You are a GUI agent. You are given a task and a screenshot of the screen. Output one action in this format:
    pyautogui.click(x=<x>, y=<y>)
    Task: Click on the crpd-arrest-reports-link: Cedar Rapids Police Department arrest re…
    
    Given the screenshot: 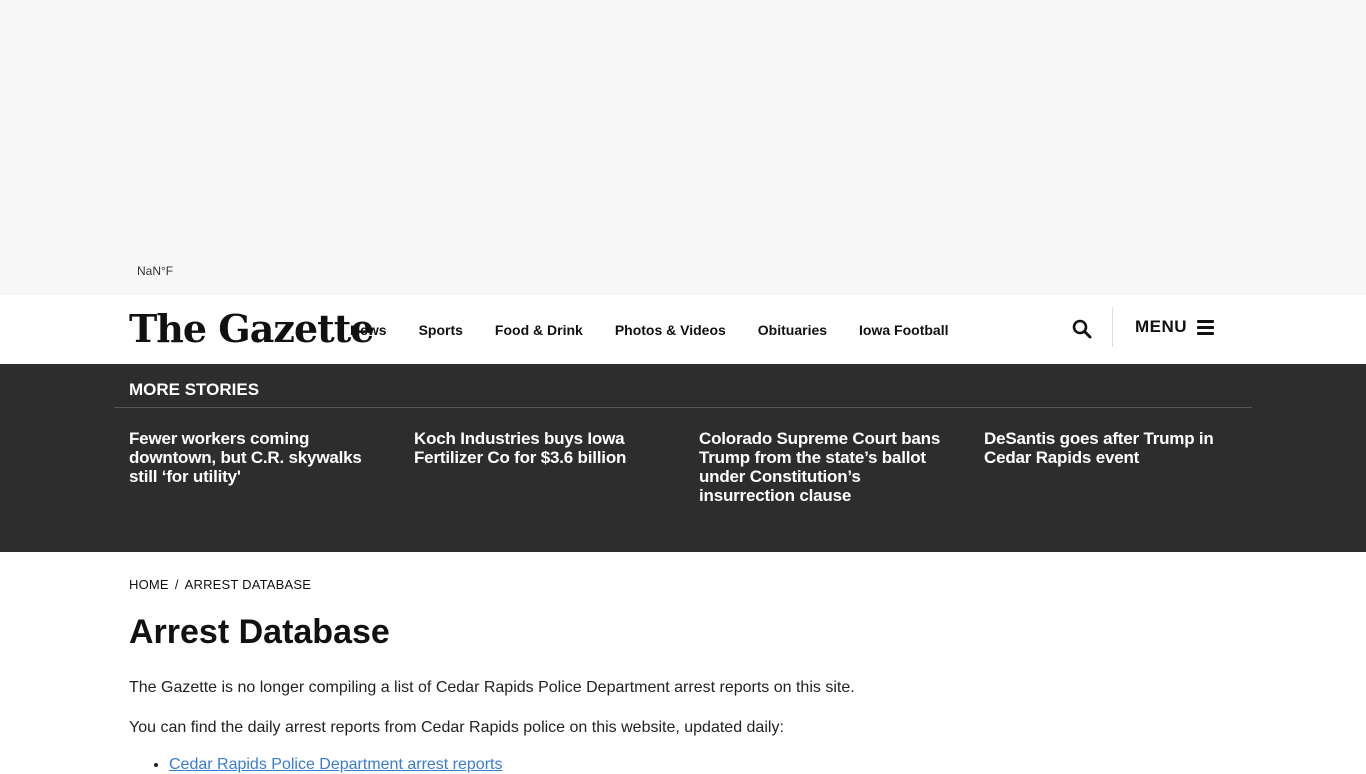 What is the action you would take?
    pyautogui.click(x=335, y=764)
    